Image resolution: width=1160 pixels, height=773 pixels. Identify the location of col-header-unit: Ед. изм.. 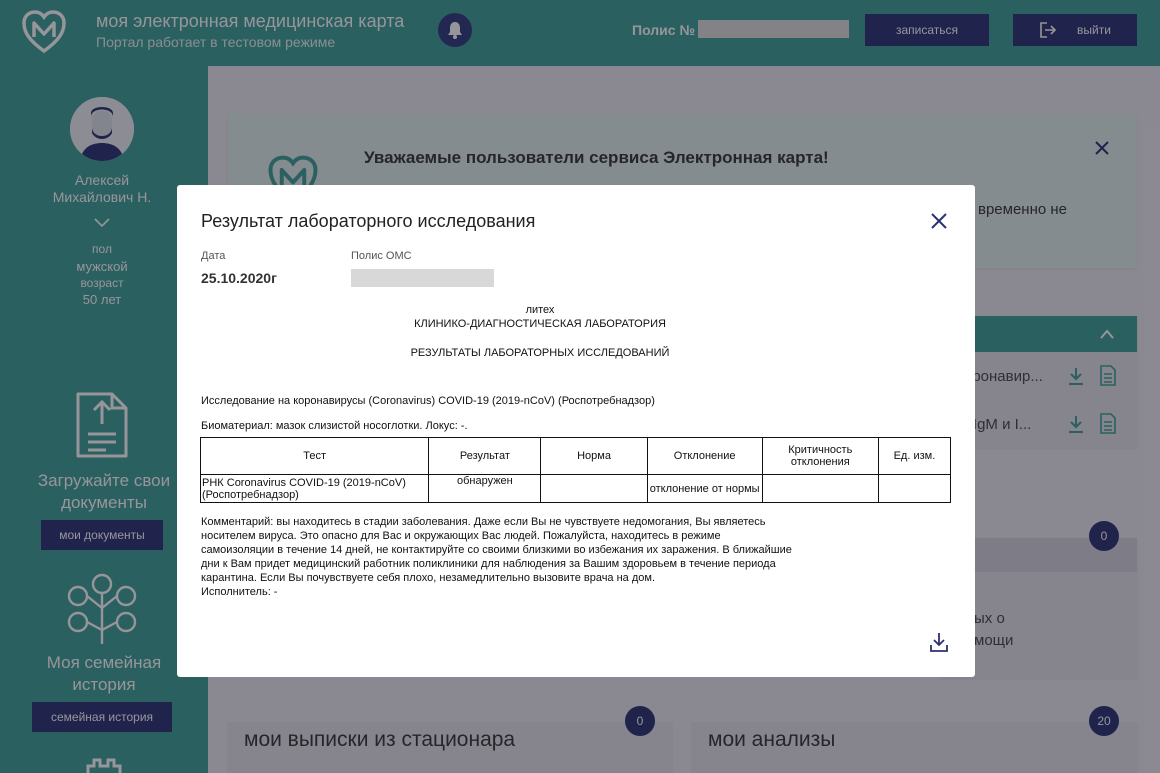
(914, 456).